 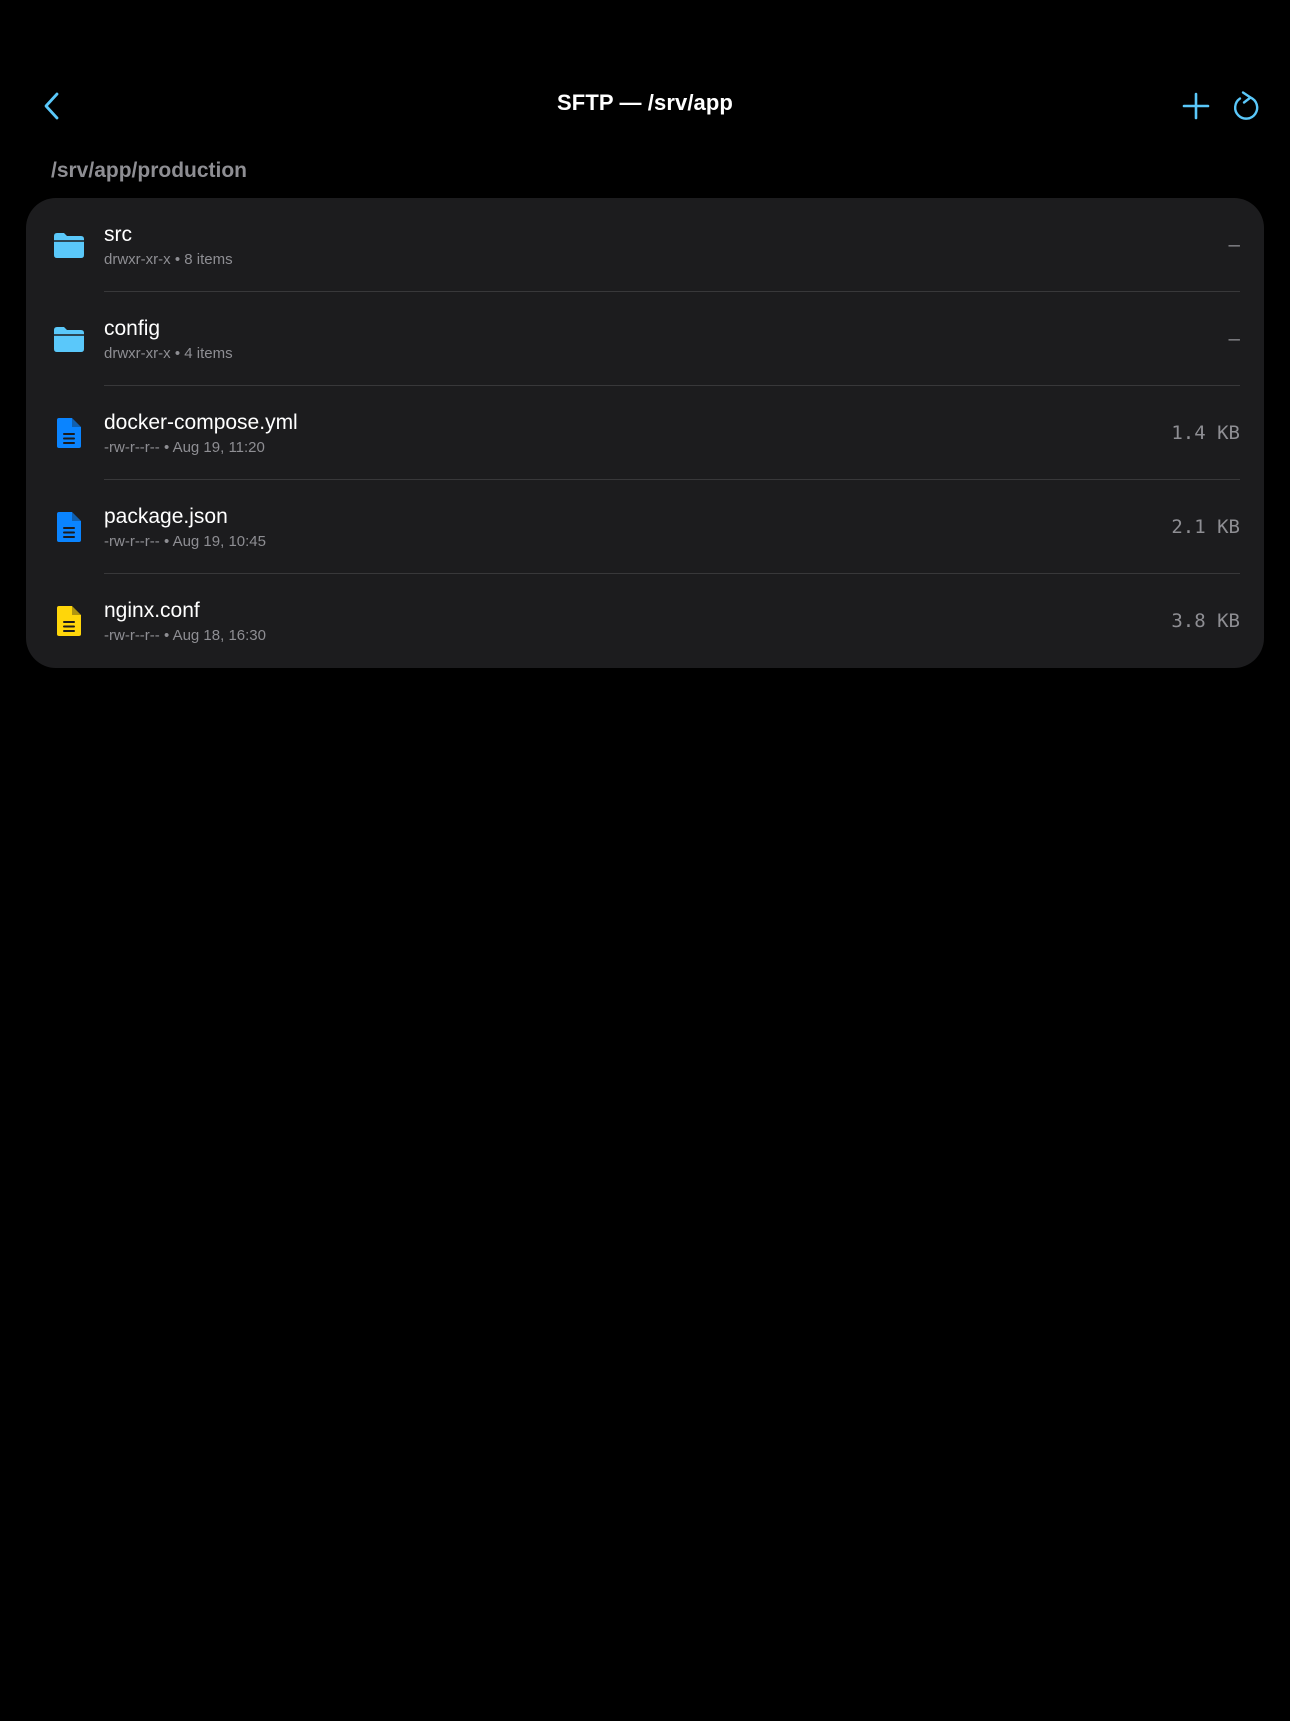 I want to click on plus-icon, so click(x=1196, y=106).